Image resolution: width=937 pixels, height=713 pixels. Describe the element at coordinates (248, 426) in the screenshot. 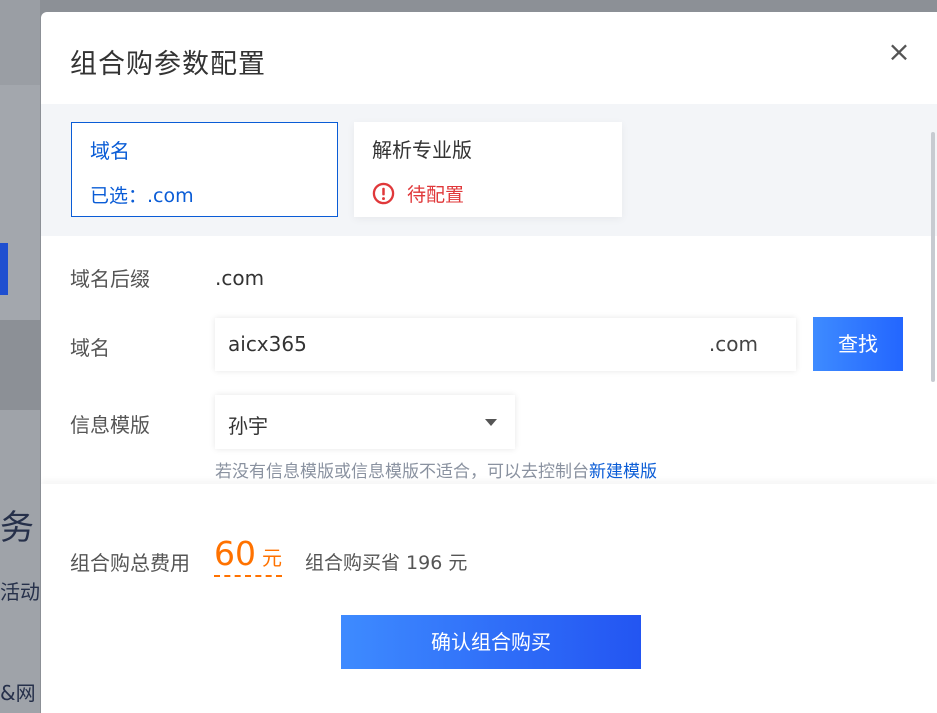

I see `template-select-value: 孙宇` at that location.